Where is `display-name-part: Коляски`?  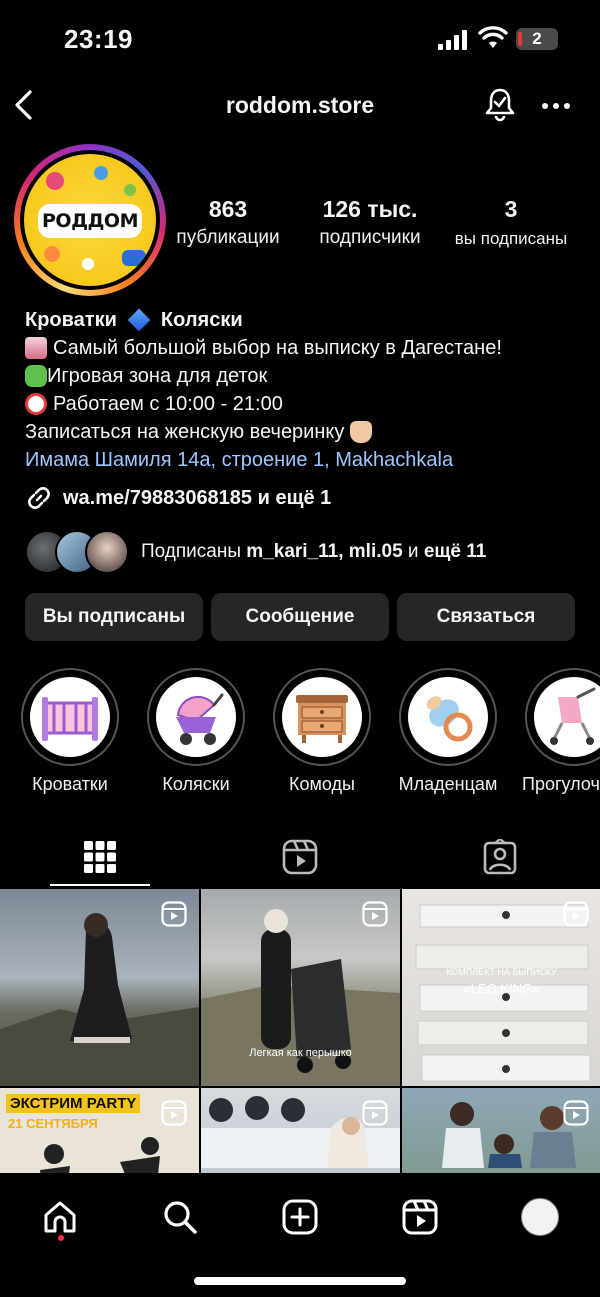 display-name-part: Коляски is located at coordinates (201, 320).